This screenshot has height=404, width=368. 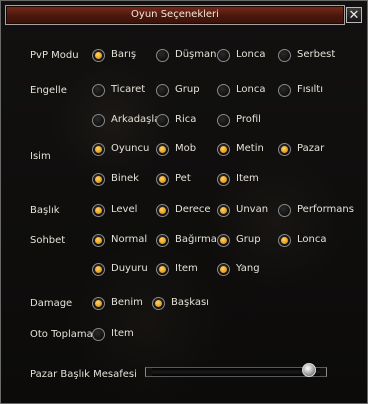 What do you see at coordinates (124, 209) in the screenshot?
I see `option-label: Level` at bounding box center [124, 209].